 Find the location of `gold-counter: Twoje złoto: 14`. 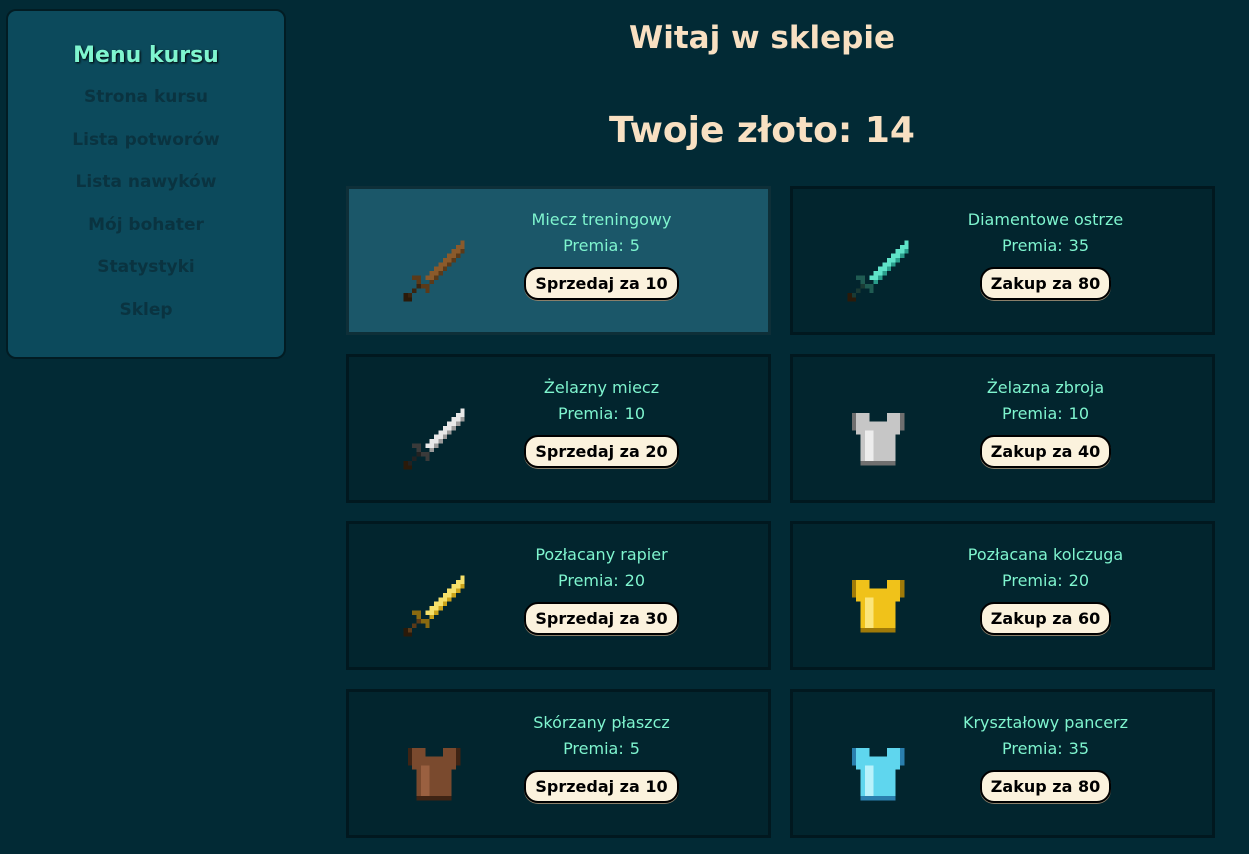

gold-counter: Twoje złoto: 14 is located at coordinates (762, 130).